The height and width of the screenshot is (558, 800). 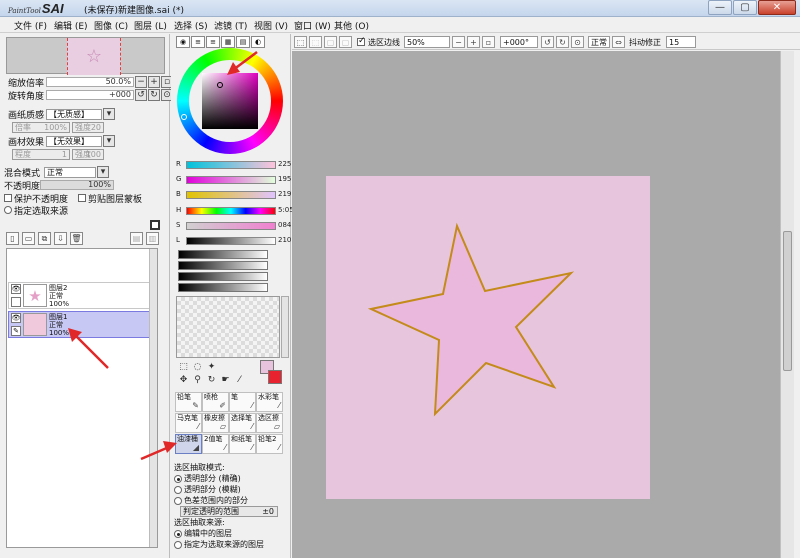 I want to click on tool-pencil: 铅笔 ✎, so click(x=188, y=402).